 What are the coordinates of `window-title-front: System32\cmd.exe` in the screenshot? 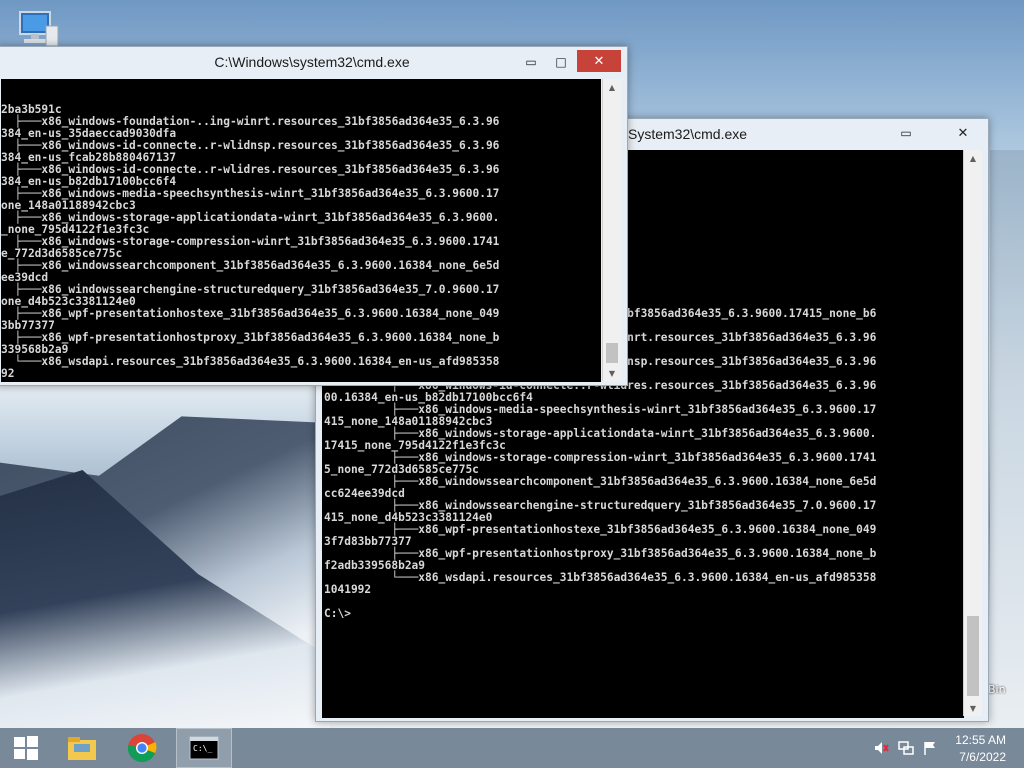 It's located at (688, 134).